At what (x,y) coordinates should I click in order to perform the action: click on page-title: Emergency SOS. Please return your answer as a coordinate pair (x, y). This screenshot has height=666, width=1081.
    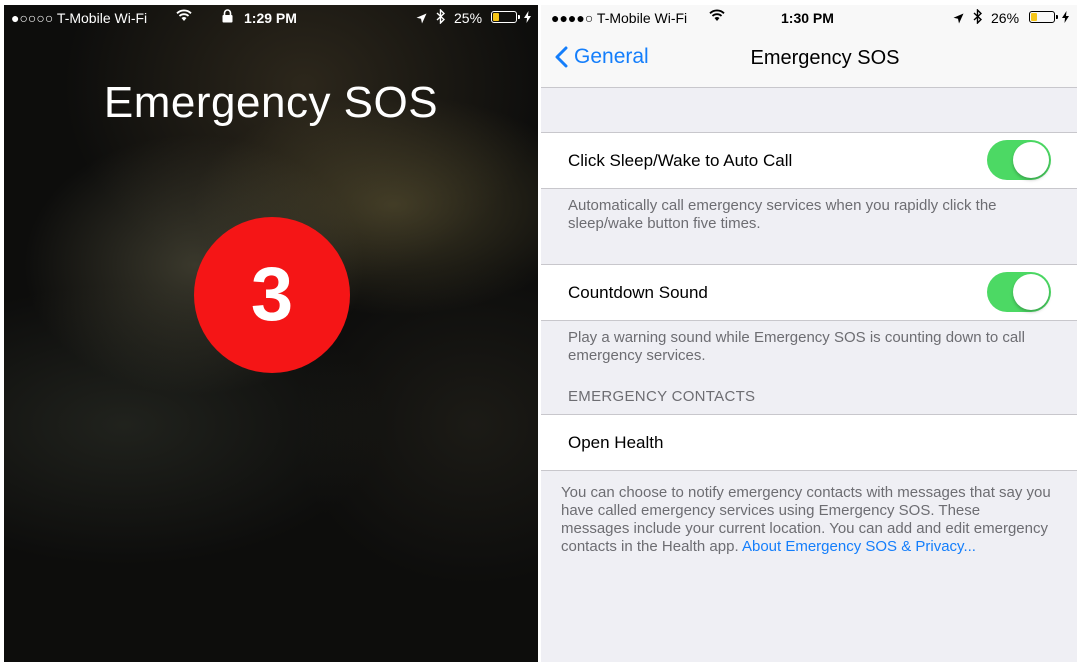
    Looking at the image, I should click on (825, 58).